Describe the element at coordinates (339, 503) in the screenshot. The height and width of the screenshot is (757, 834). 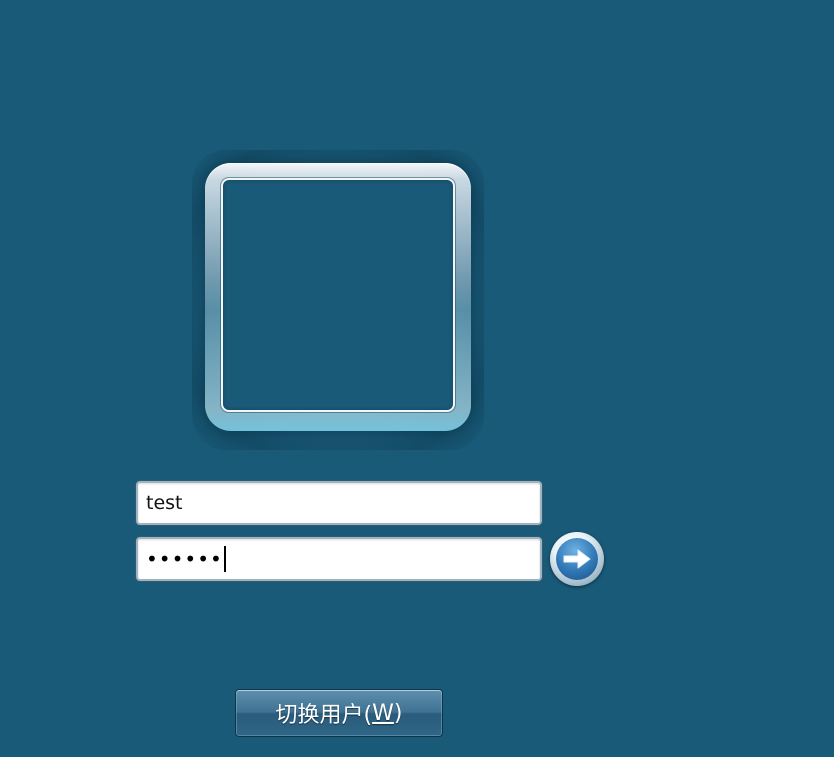
I see `username-field: test` at that location.